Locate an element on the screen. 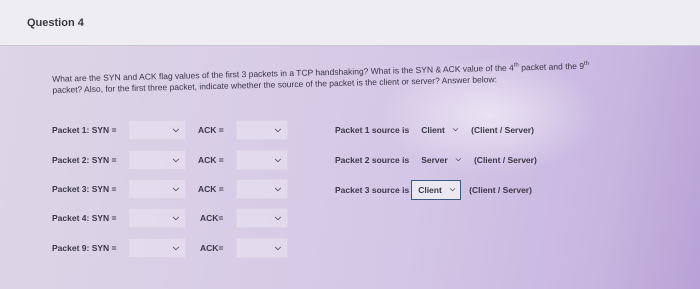 The image size is (700, 289). packet-4-ack-label: ACK= is located at coordinates (212, 218).